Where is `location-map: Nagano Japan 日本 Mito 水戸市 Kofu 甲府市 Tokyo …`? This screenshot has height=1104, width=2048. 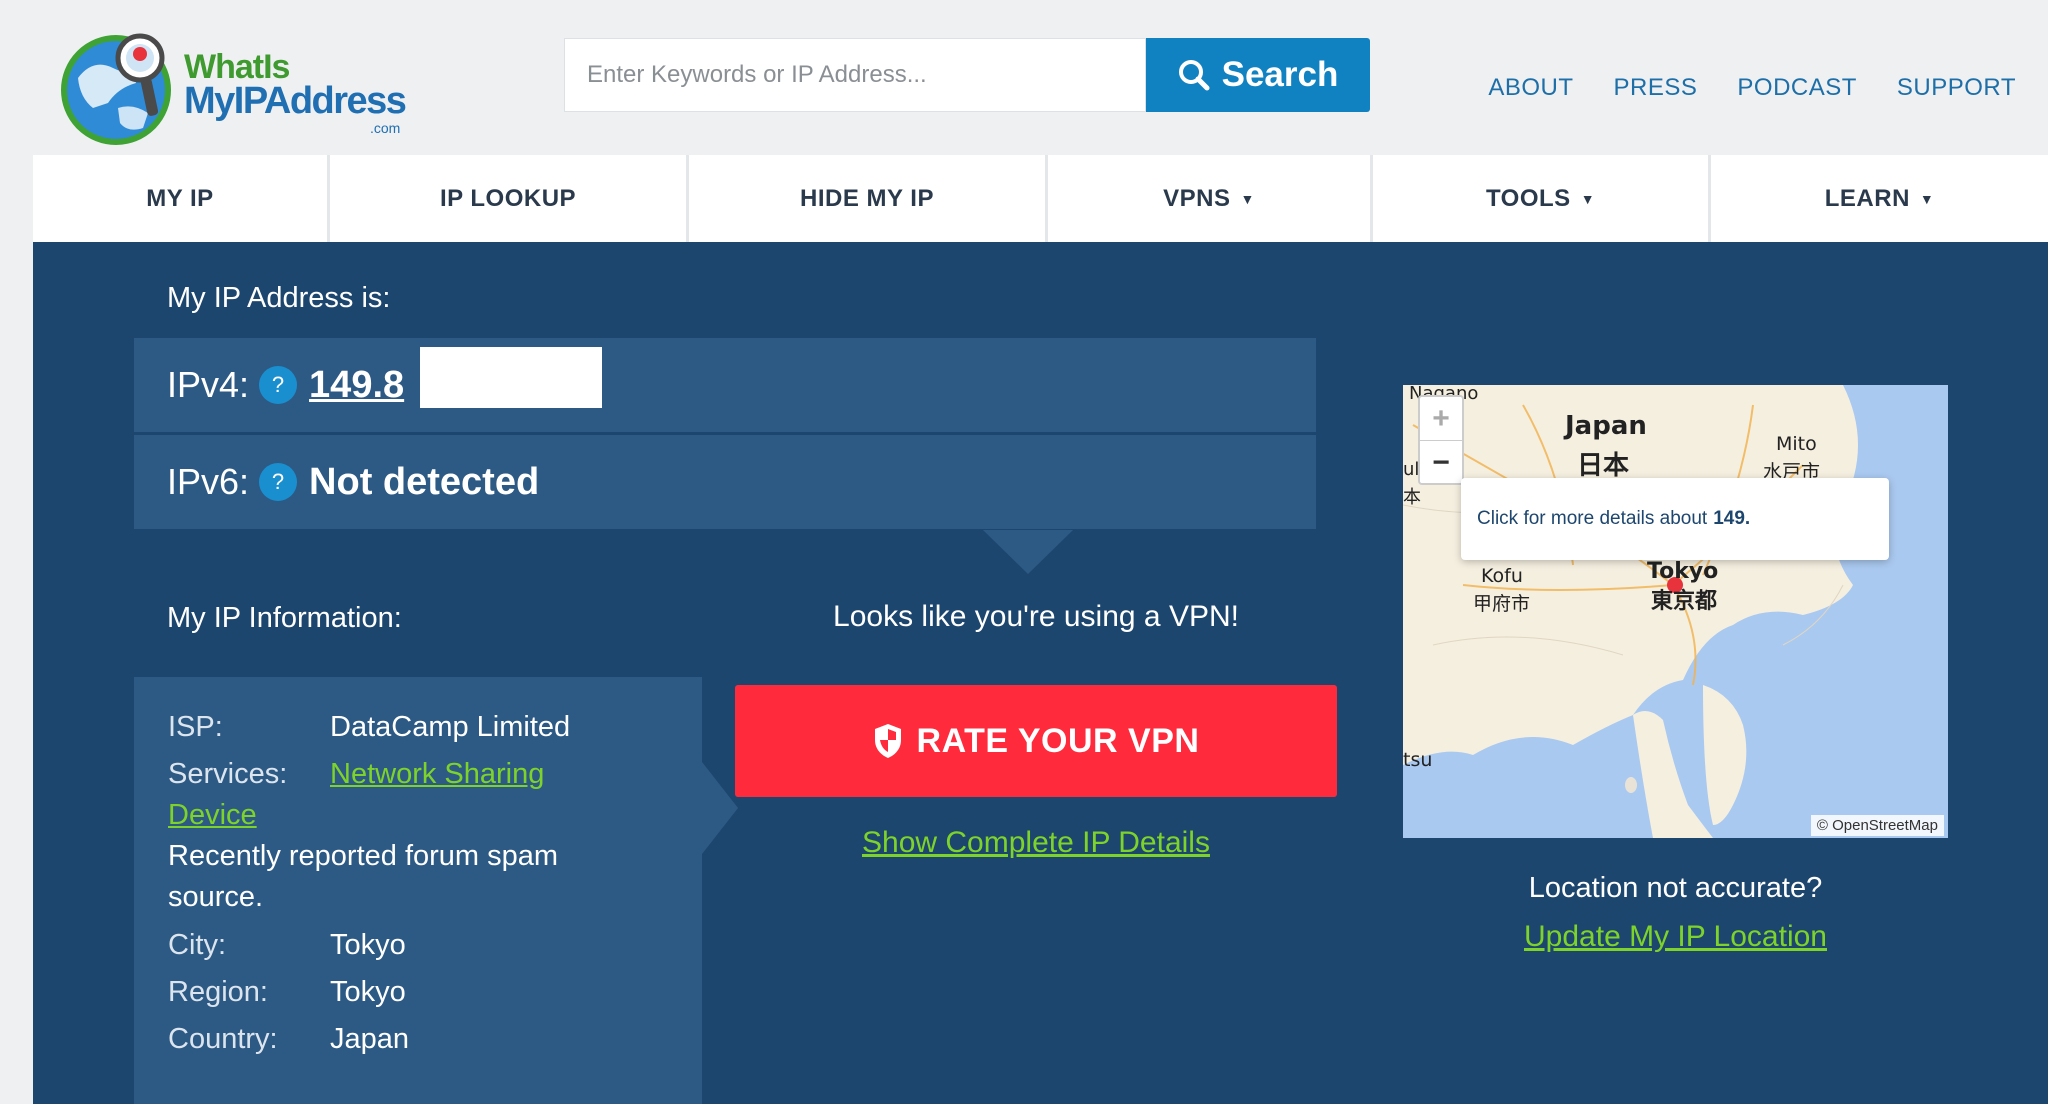
location-map: Nagano Japan 日本 Mito 水戸市 Kofu 甲府市 Tokyo … is located at coordinates (1675, 611).